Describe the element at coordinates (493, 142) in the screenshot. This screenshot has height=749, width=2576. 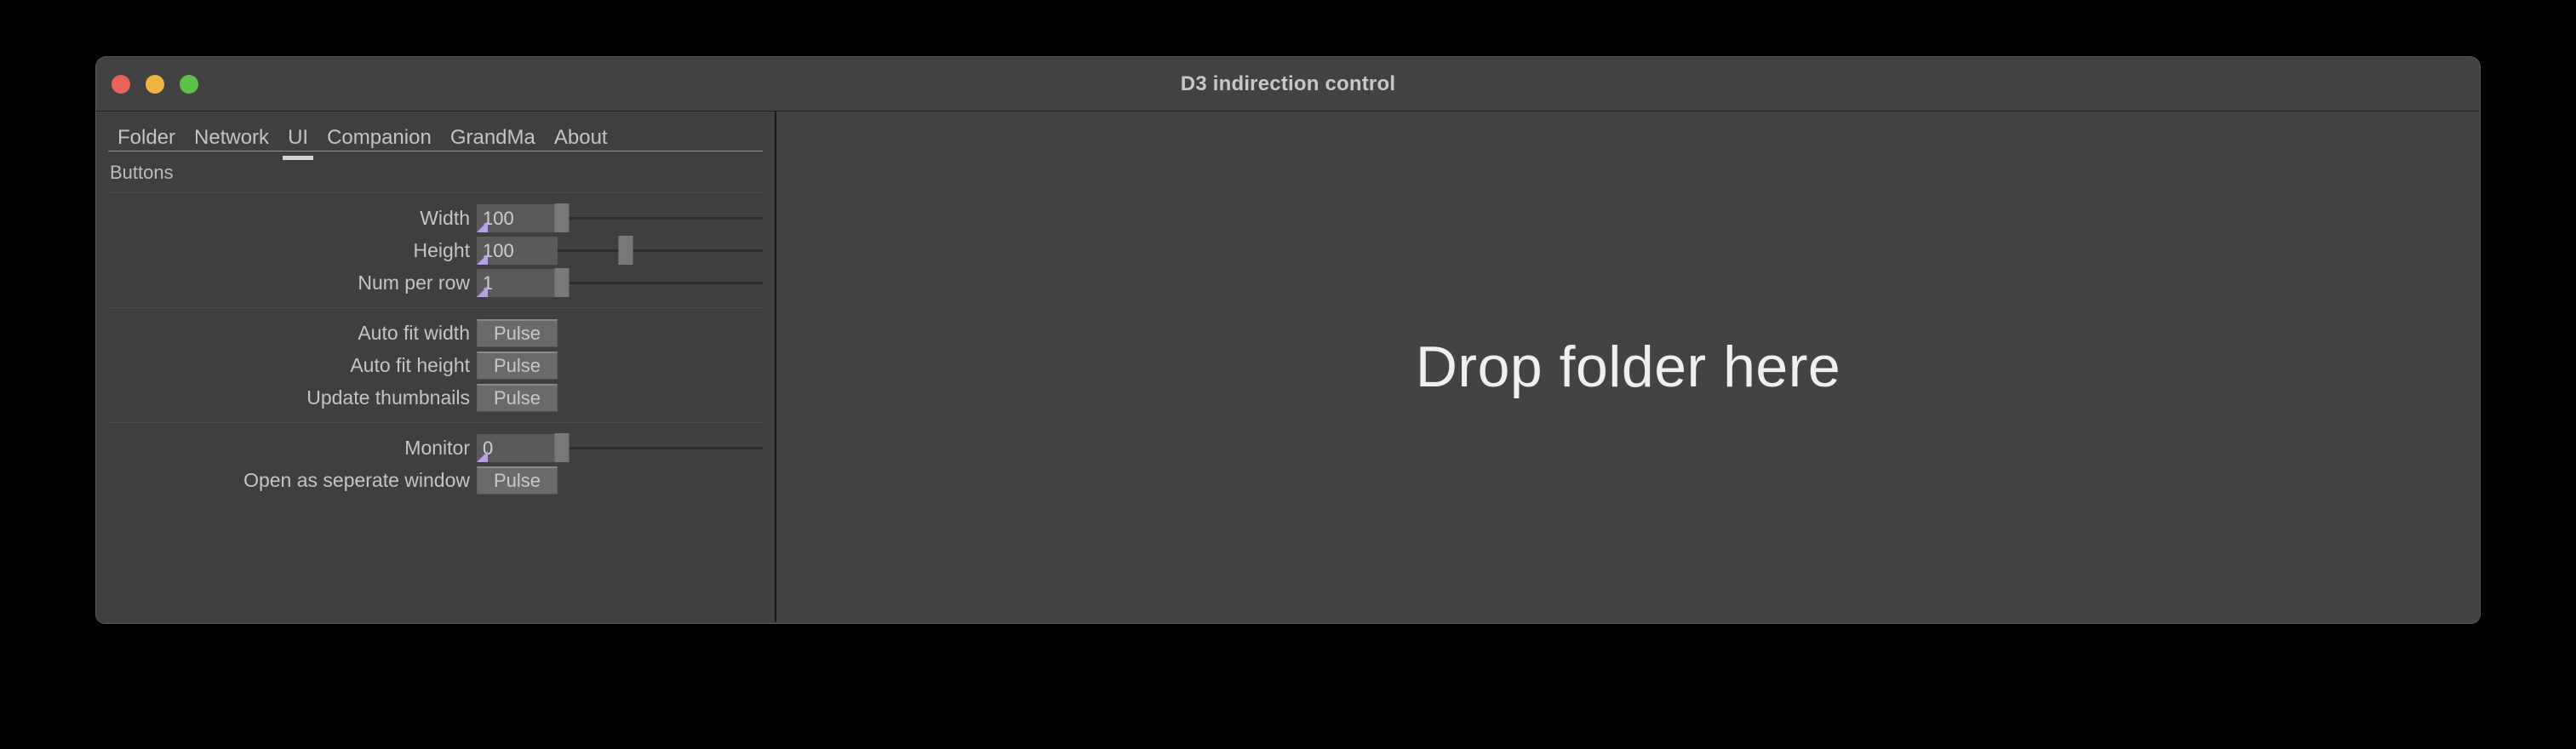
I see `tab-grandma: GrandMa` at that location.